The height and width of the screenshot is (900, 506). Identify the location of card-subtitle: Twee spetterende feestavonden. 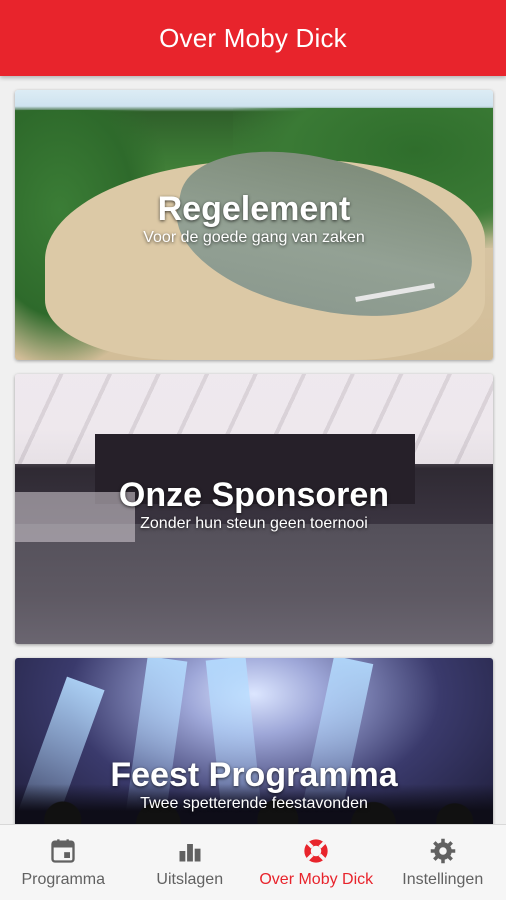
(254, 803).